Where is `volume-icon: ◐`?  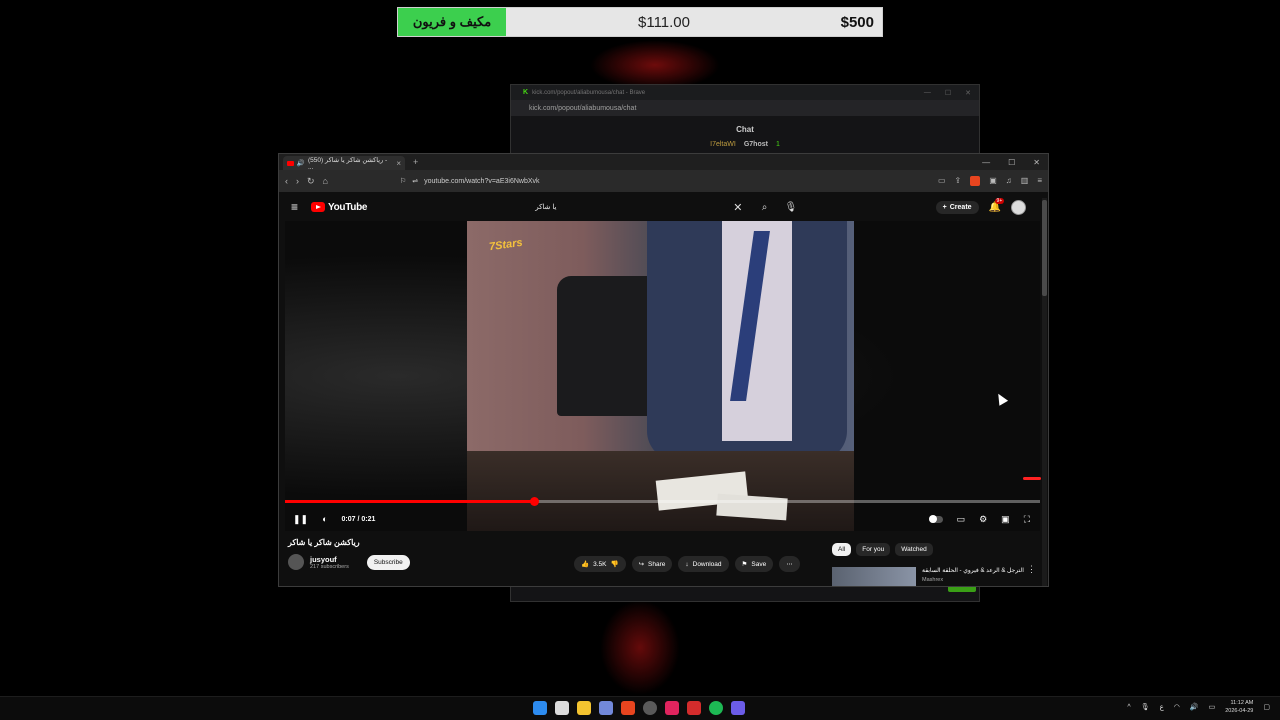
volume-icon: ◐ is located at coordinates (324, 519).